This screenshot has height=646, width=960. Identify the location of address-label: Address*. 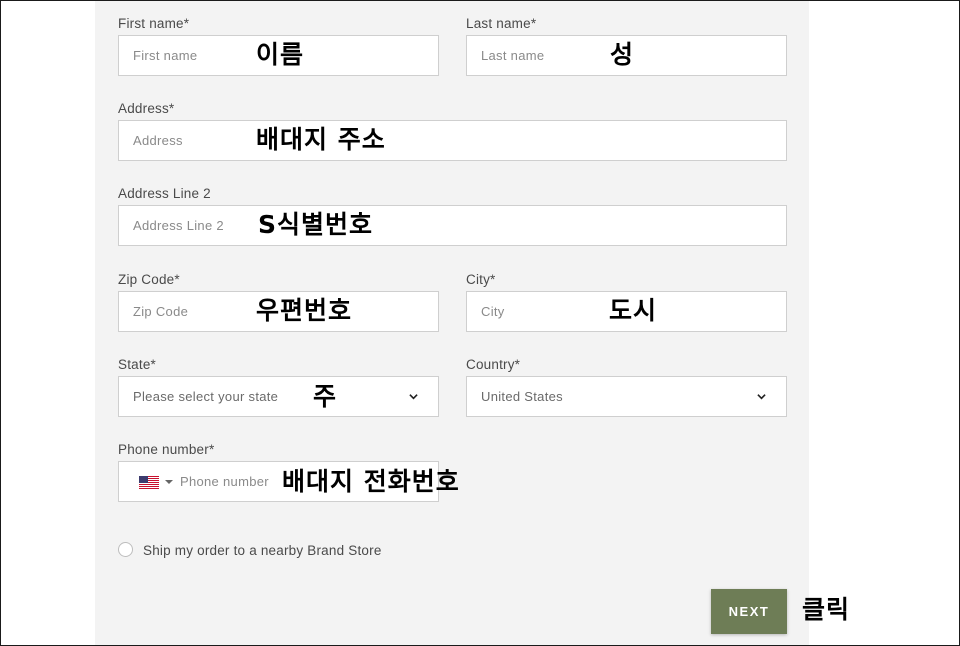
(146, 108).